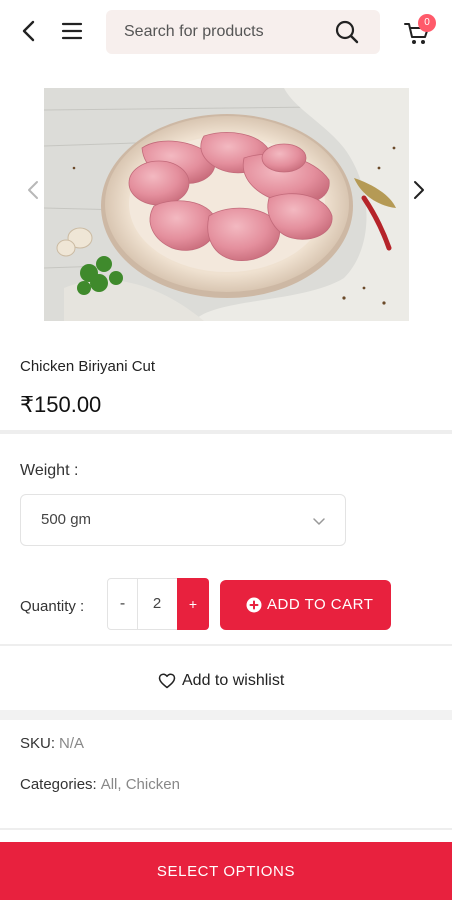 The image size is (452, 900). Describe the element at coordinates (61, 404) in the screenshot. I see `product-price: ₹150.00` at that location.